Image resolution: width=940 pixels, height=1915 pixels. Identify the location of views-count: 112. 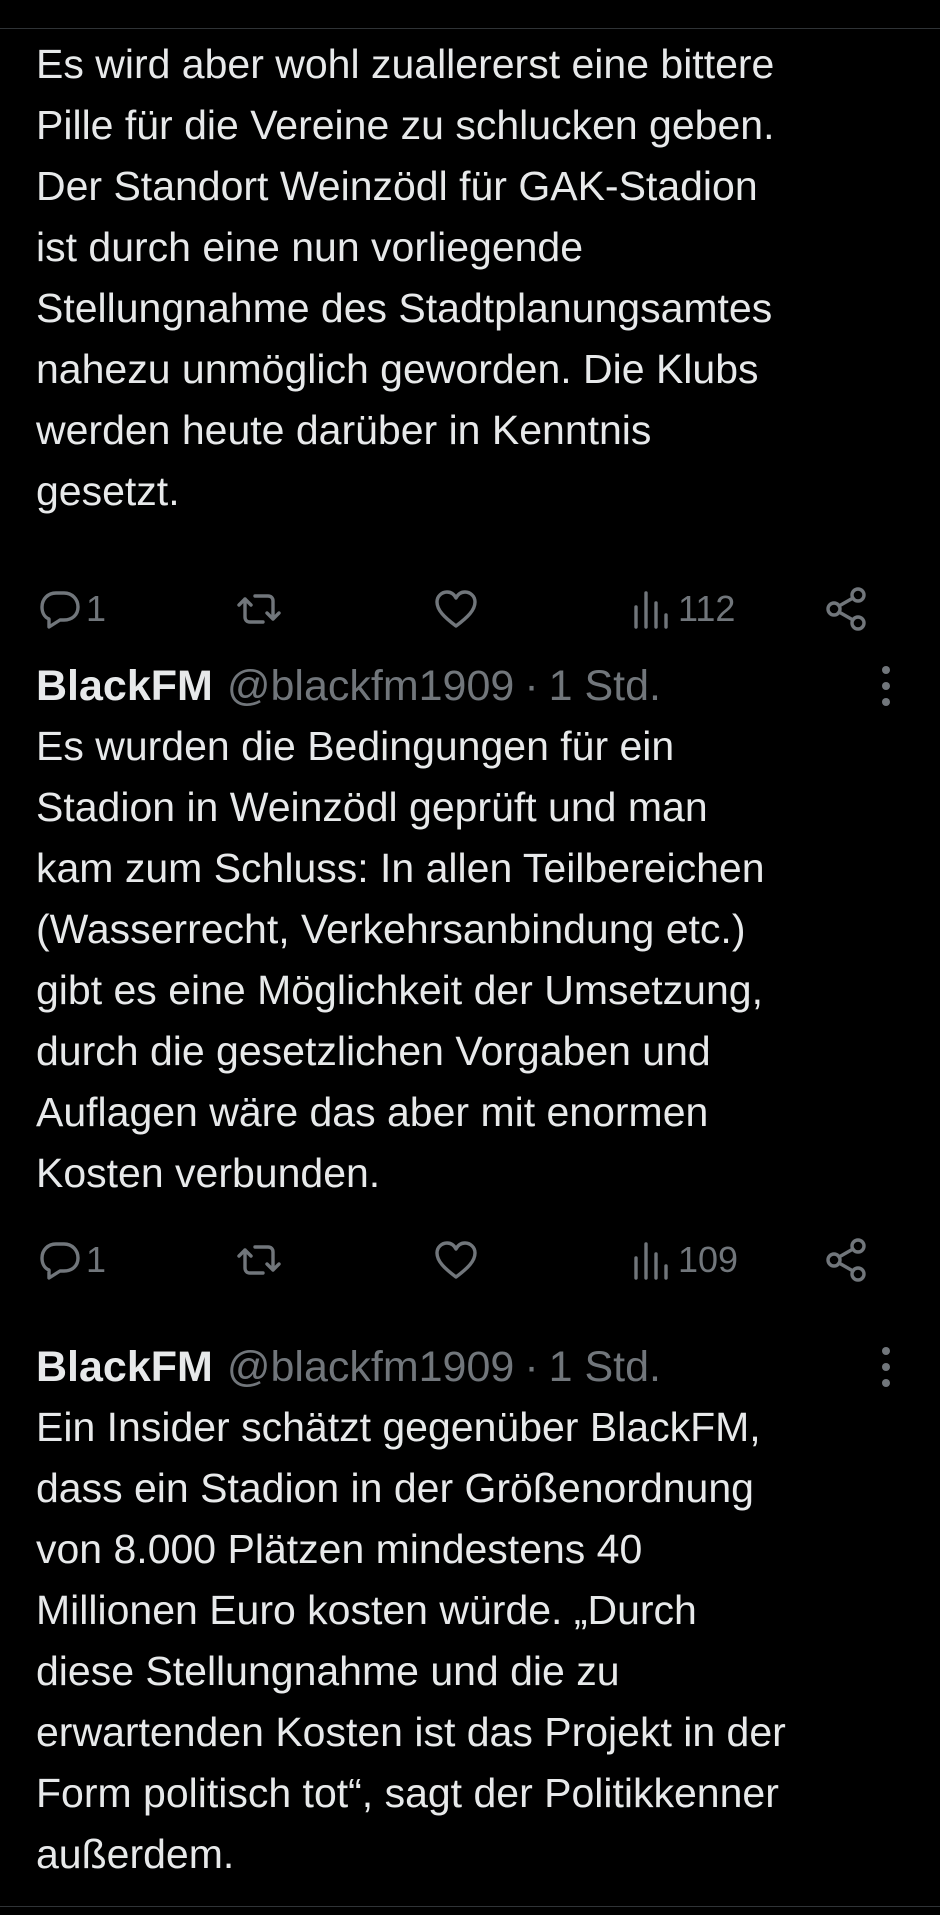
(707, 608).